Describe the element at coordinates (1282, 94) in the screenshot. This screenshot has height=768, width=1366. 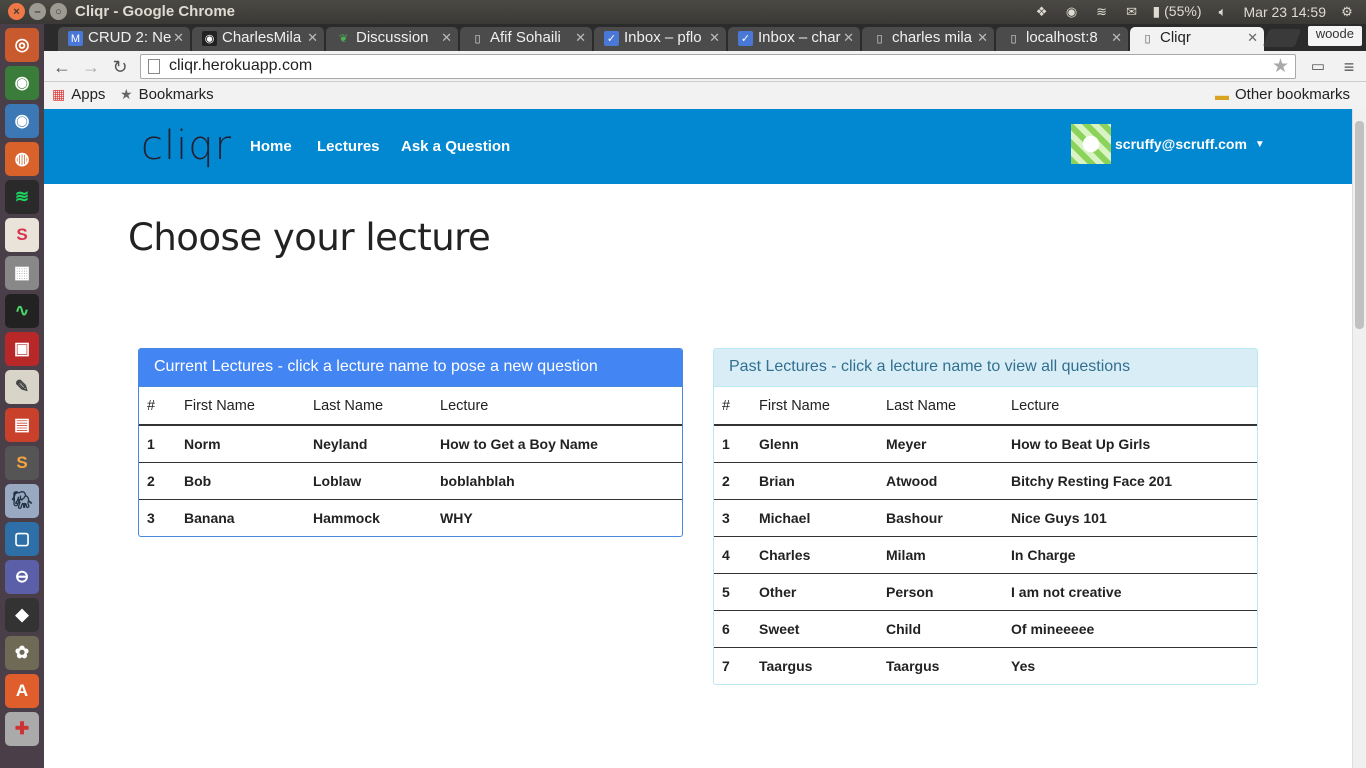
I see `other-bookmarks: ▬ Other bookmarks` at that location.